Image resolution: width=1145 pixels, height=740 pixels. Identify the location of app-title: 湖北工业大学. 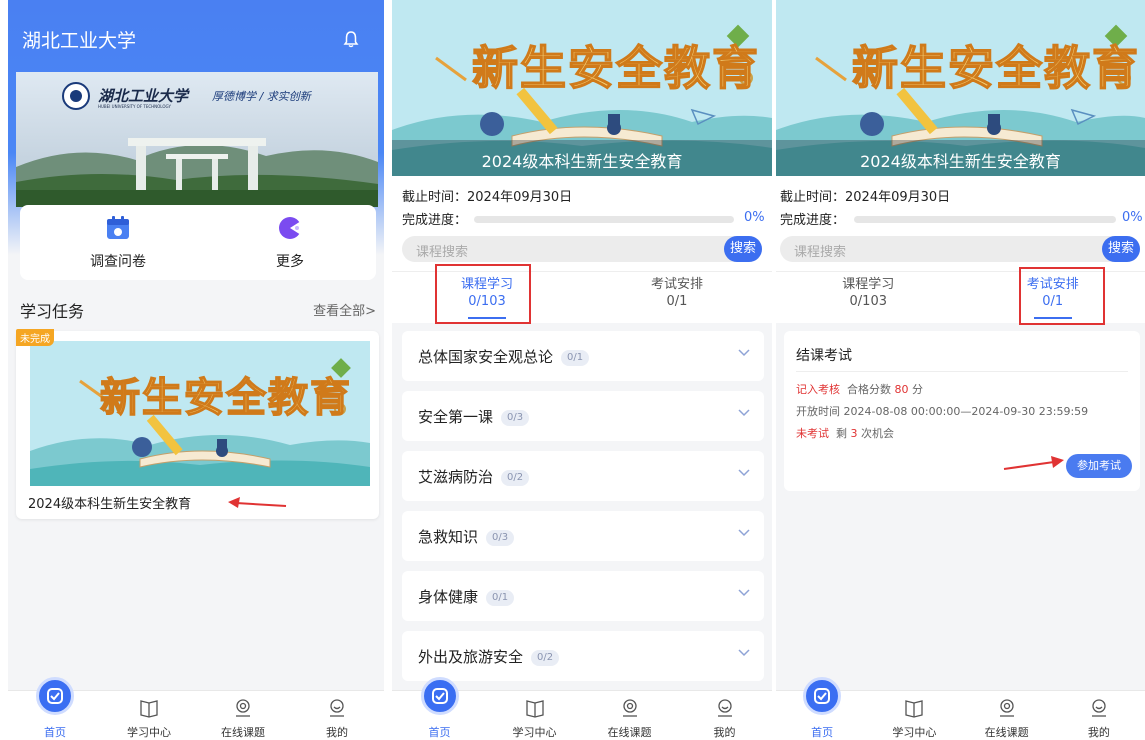
(79, 41).